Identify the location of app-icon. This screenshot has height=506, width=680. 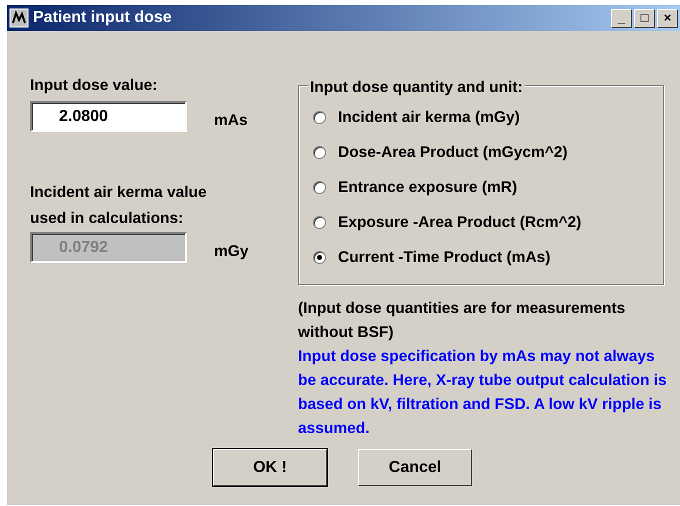
(19, 18).